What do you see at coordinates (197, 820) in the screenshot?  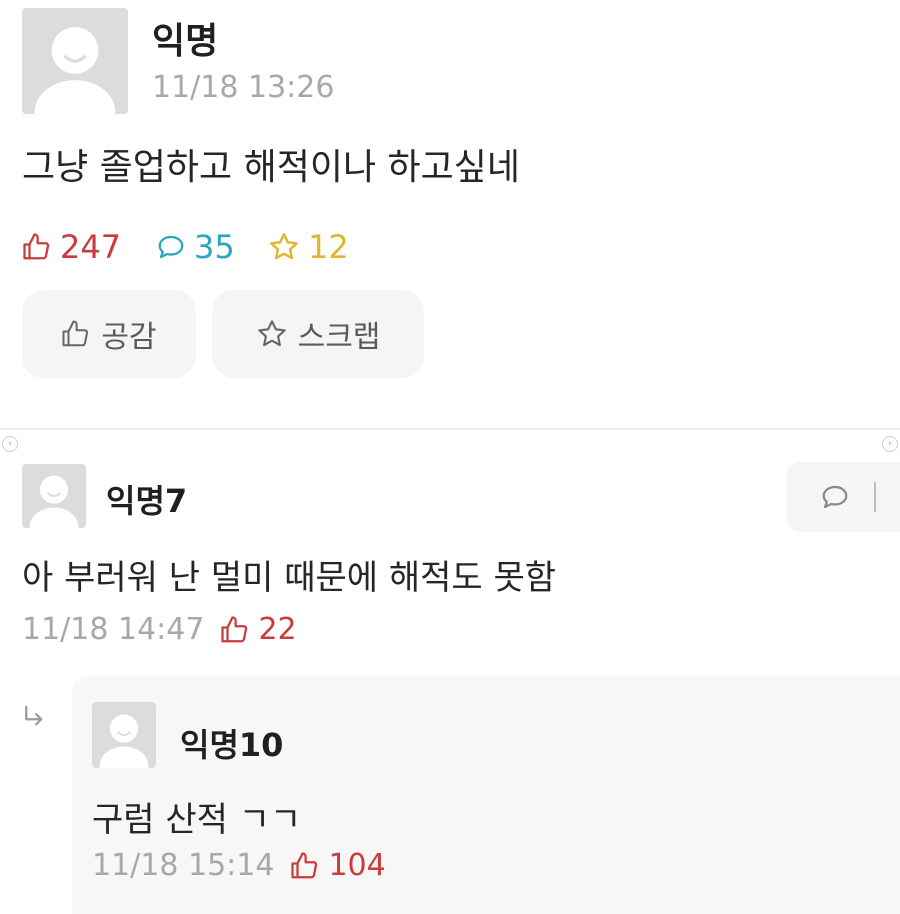 I see `reply-body: 구럼 산적 ㄱㄱ` at bounding box center [197, 820].